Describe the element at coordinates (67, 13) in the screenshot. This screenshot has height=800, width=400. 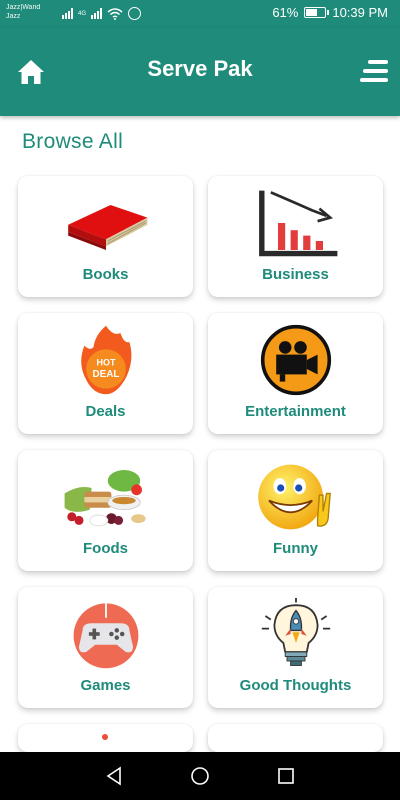
I see `signal-icon` at that location.